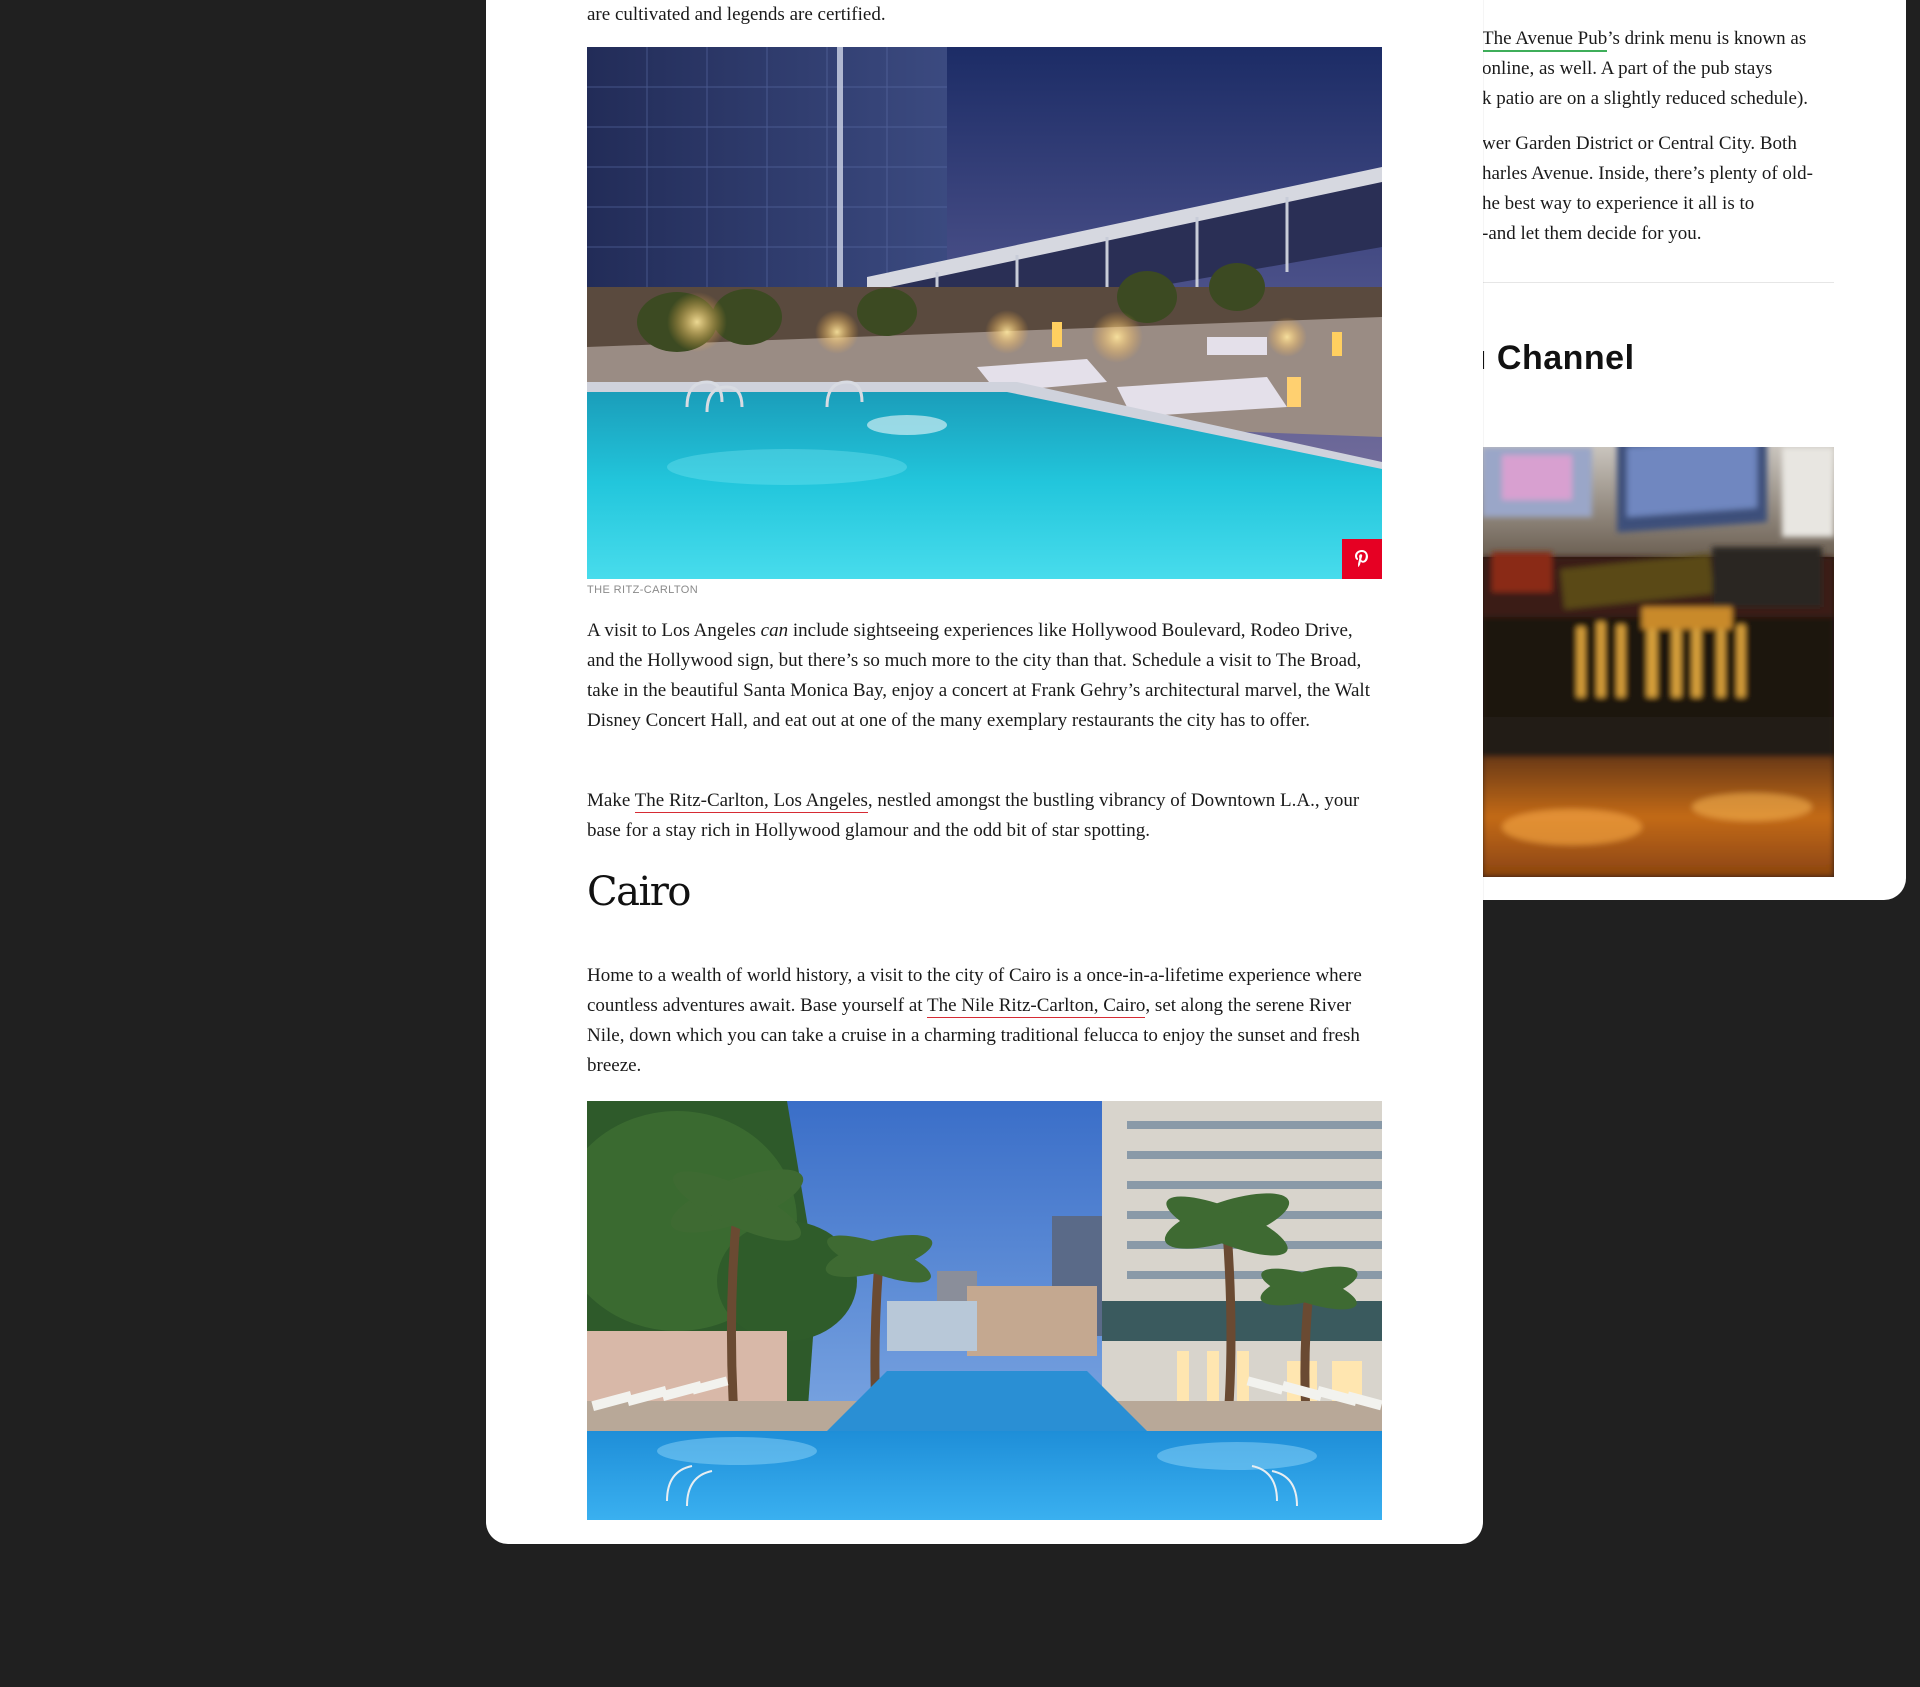 This screenshot has width=1920, height=1687. Describe the element at coordinates (1618, 203) in the screenshot. I see `sidebar-text-line: he best way to experience it all is to` at that location.